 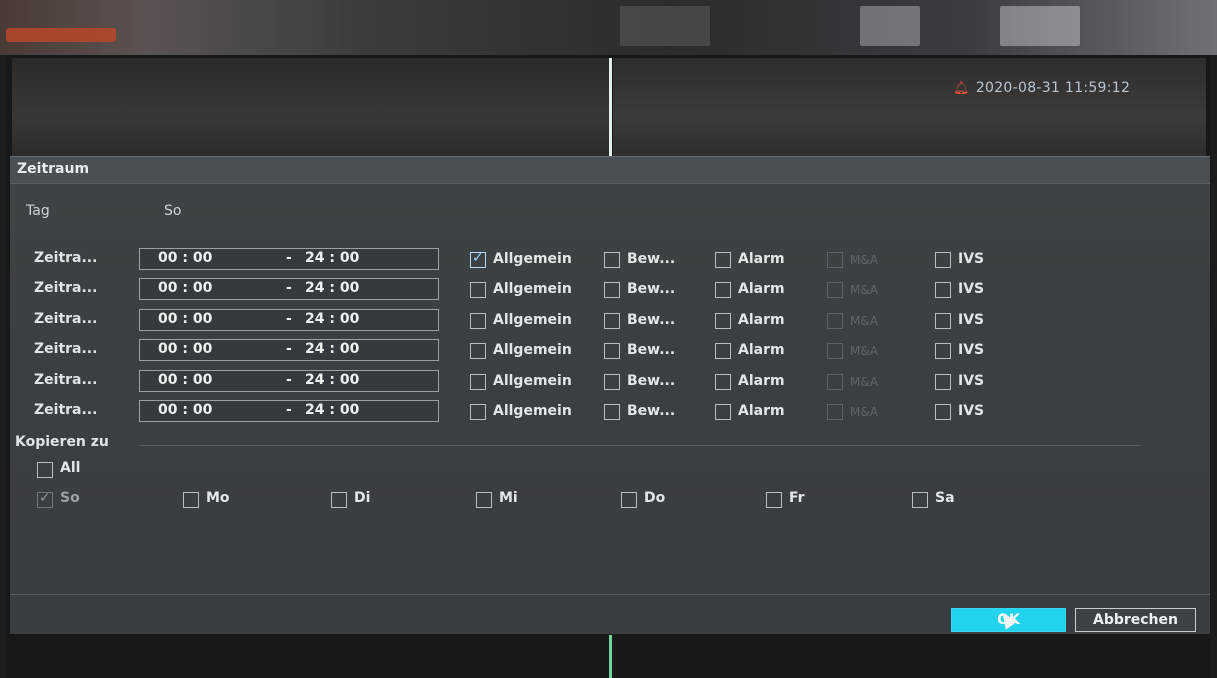 I want to click on copy-day-label: Do, so click(x=655, y=498).